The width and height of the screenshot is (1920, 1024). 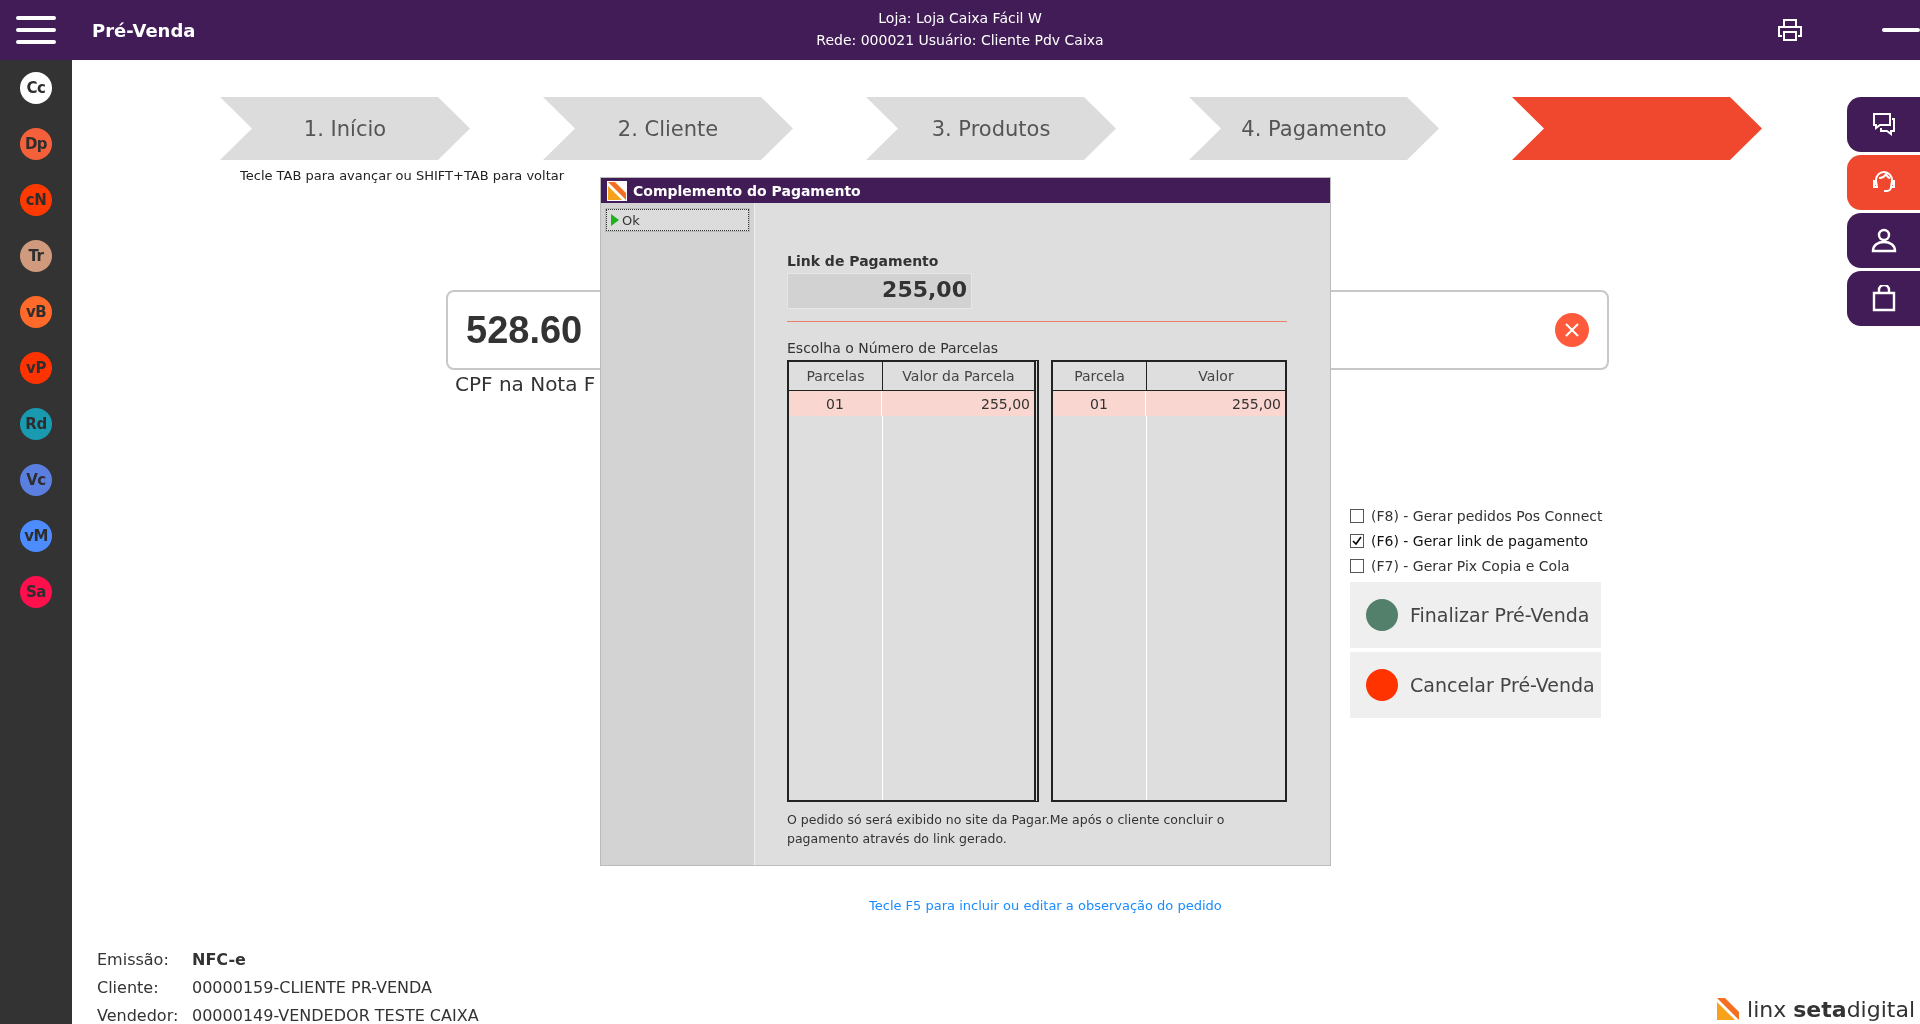 What do you see at coordinates (863, 261) in the screenshot?
I see `field-label: Link de Pagamento` at bounding box center [863, 261].